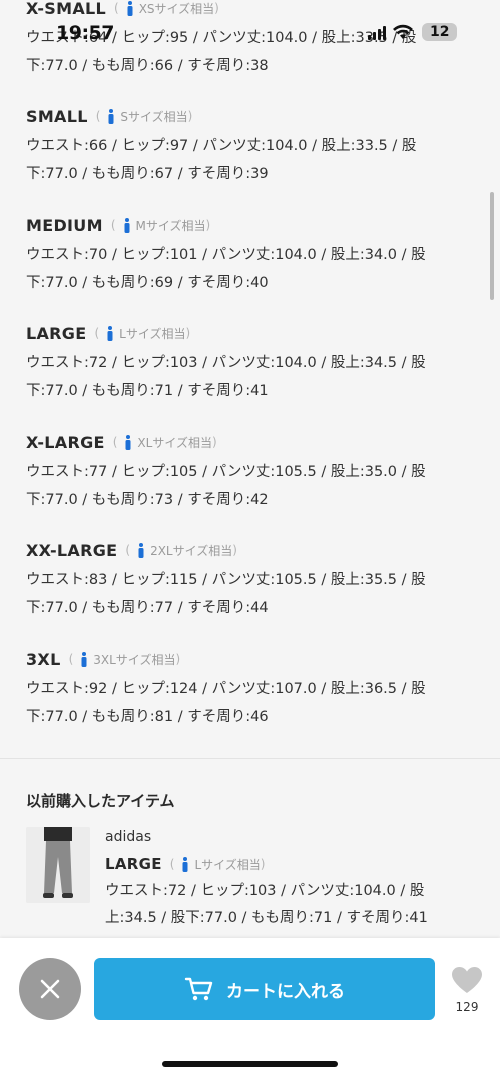 The width and height of the screenshot is (500, 1080). Describe the element at coordinates (147, 391) in the screenshot. I see `size-measurements-line-2: 下:77.0 / もも周り:71 / すそ周り:41` at that location.